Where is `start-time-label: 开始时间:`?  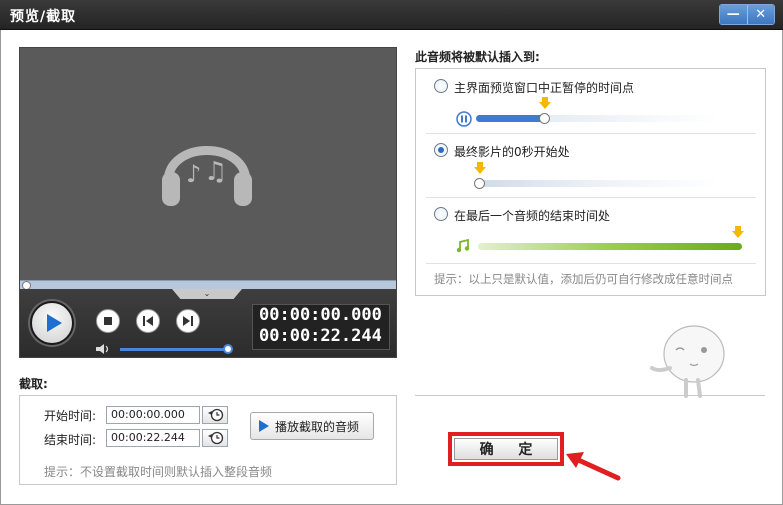 start-time-label: 开始时间: is located at coordinates (70, 416).